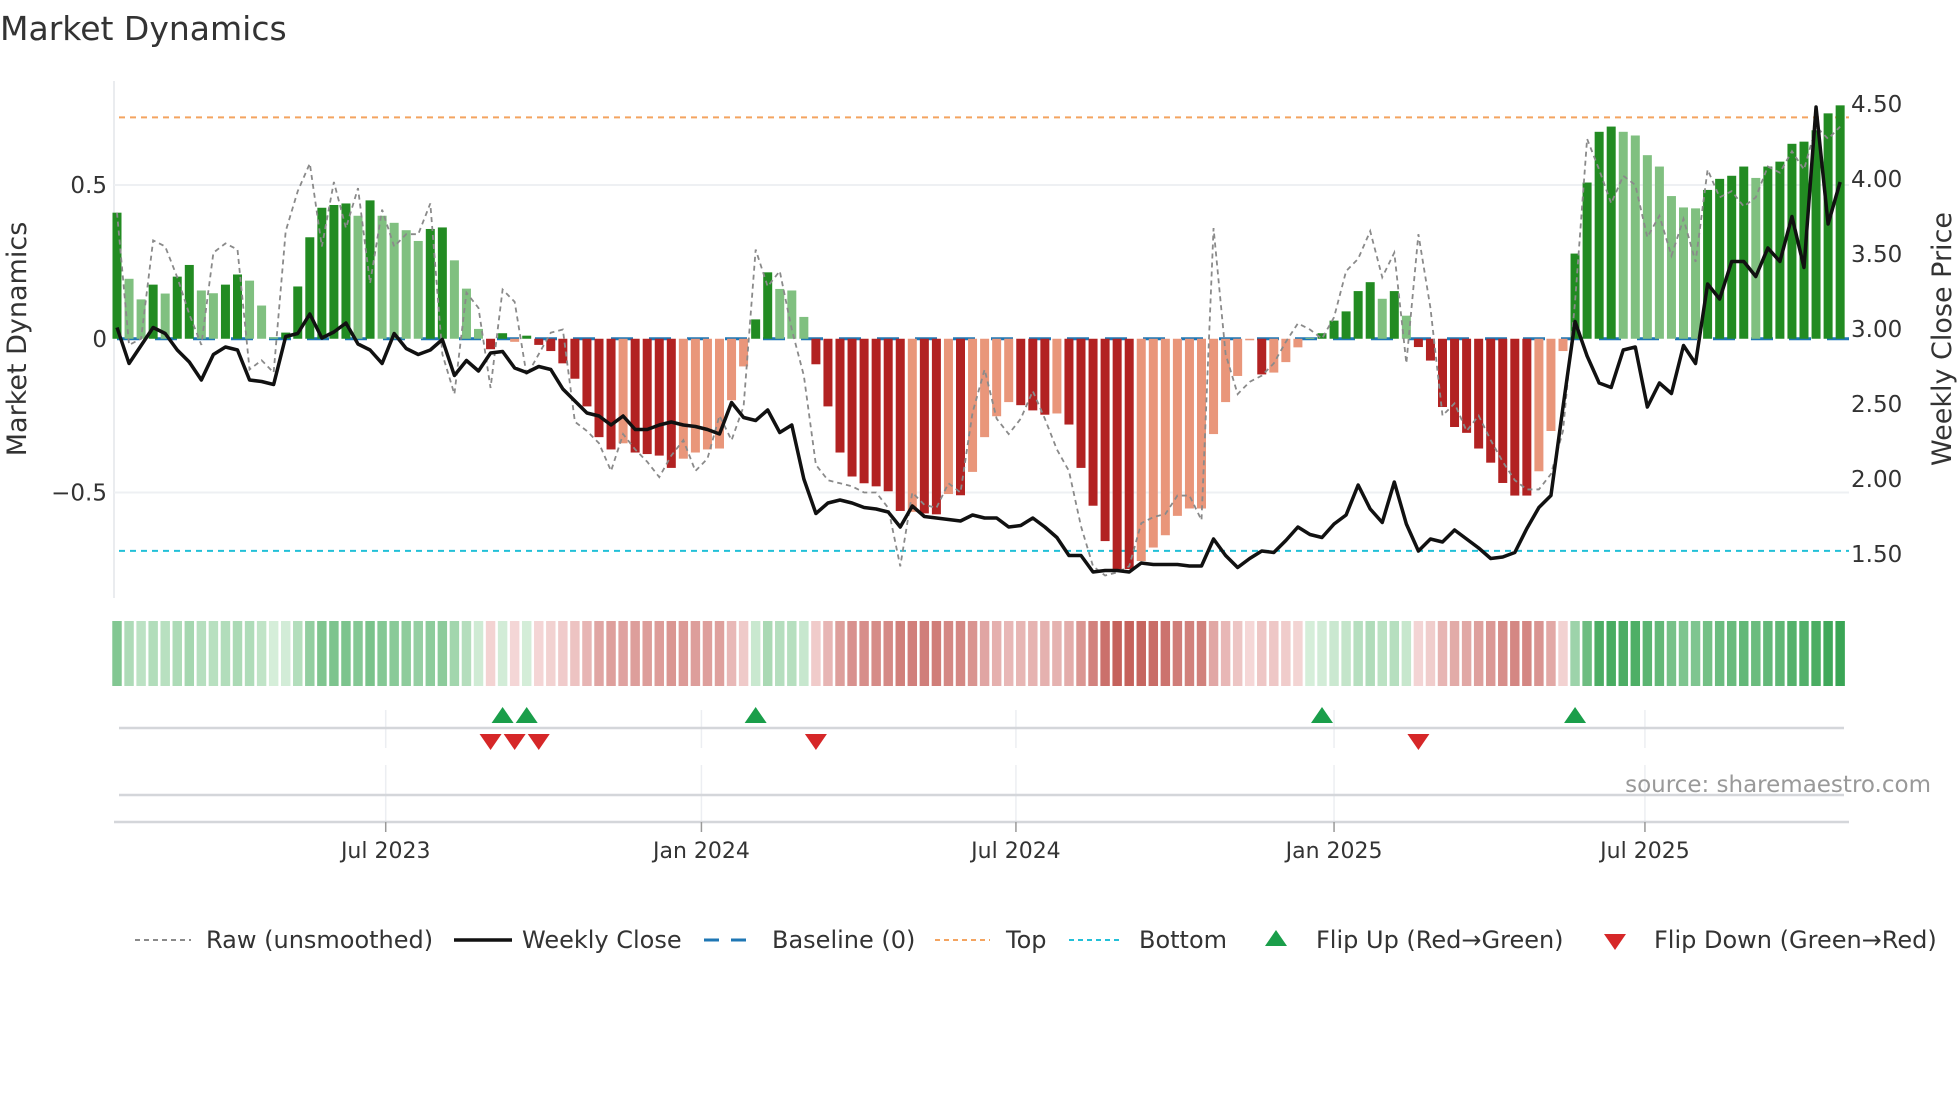 This screenshot has height=1102, width=1960. Describe the element at coordinates (1876, 480) in the screenshot. I see `right-tick-label: 2.00` at that location.